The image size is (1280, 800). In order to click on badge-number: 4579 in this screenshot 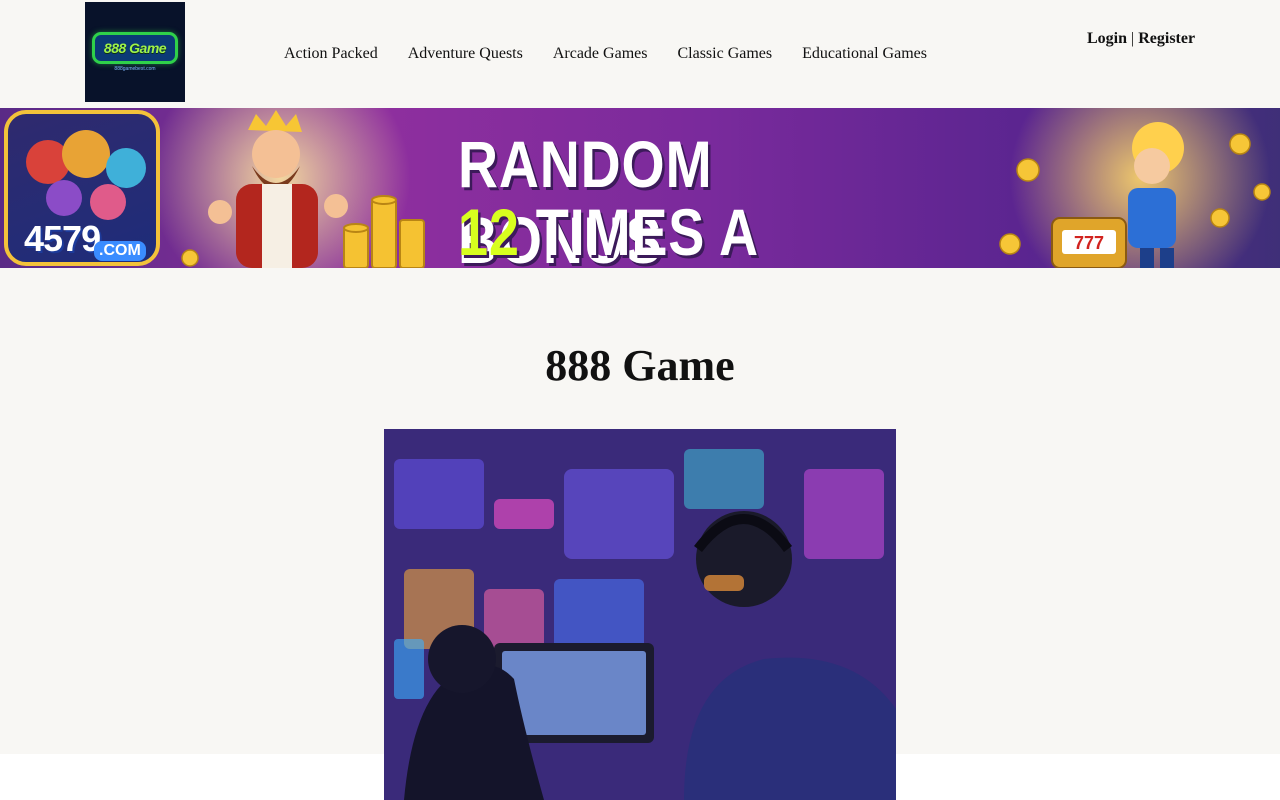, I will do `click(62, 238)`.